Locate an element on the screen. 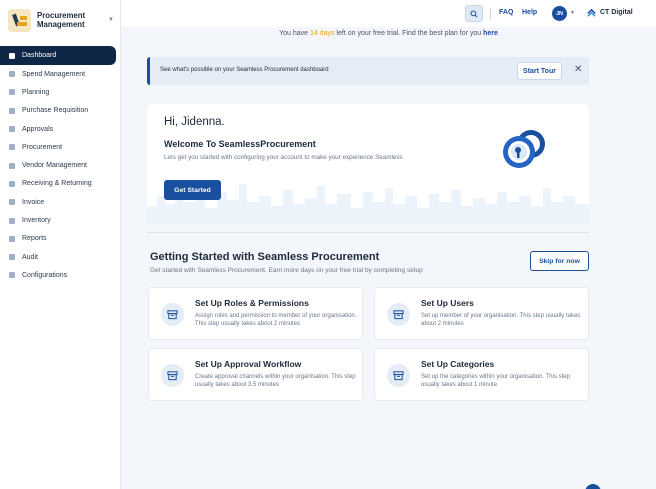 The image size is (656, 489). sidebar-item-vendor-management: Vendor Management is located at coordinates (60, 165).